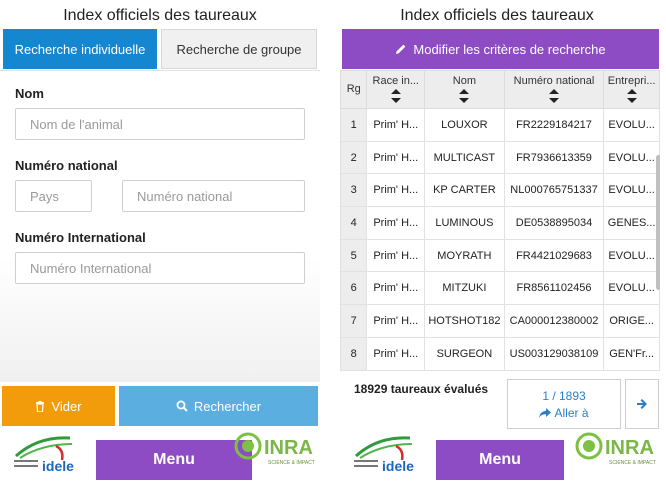 This screenshot has width=666, height=489. I want to click on cell-national-number: NL000765751337, so click(554, 190).